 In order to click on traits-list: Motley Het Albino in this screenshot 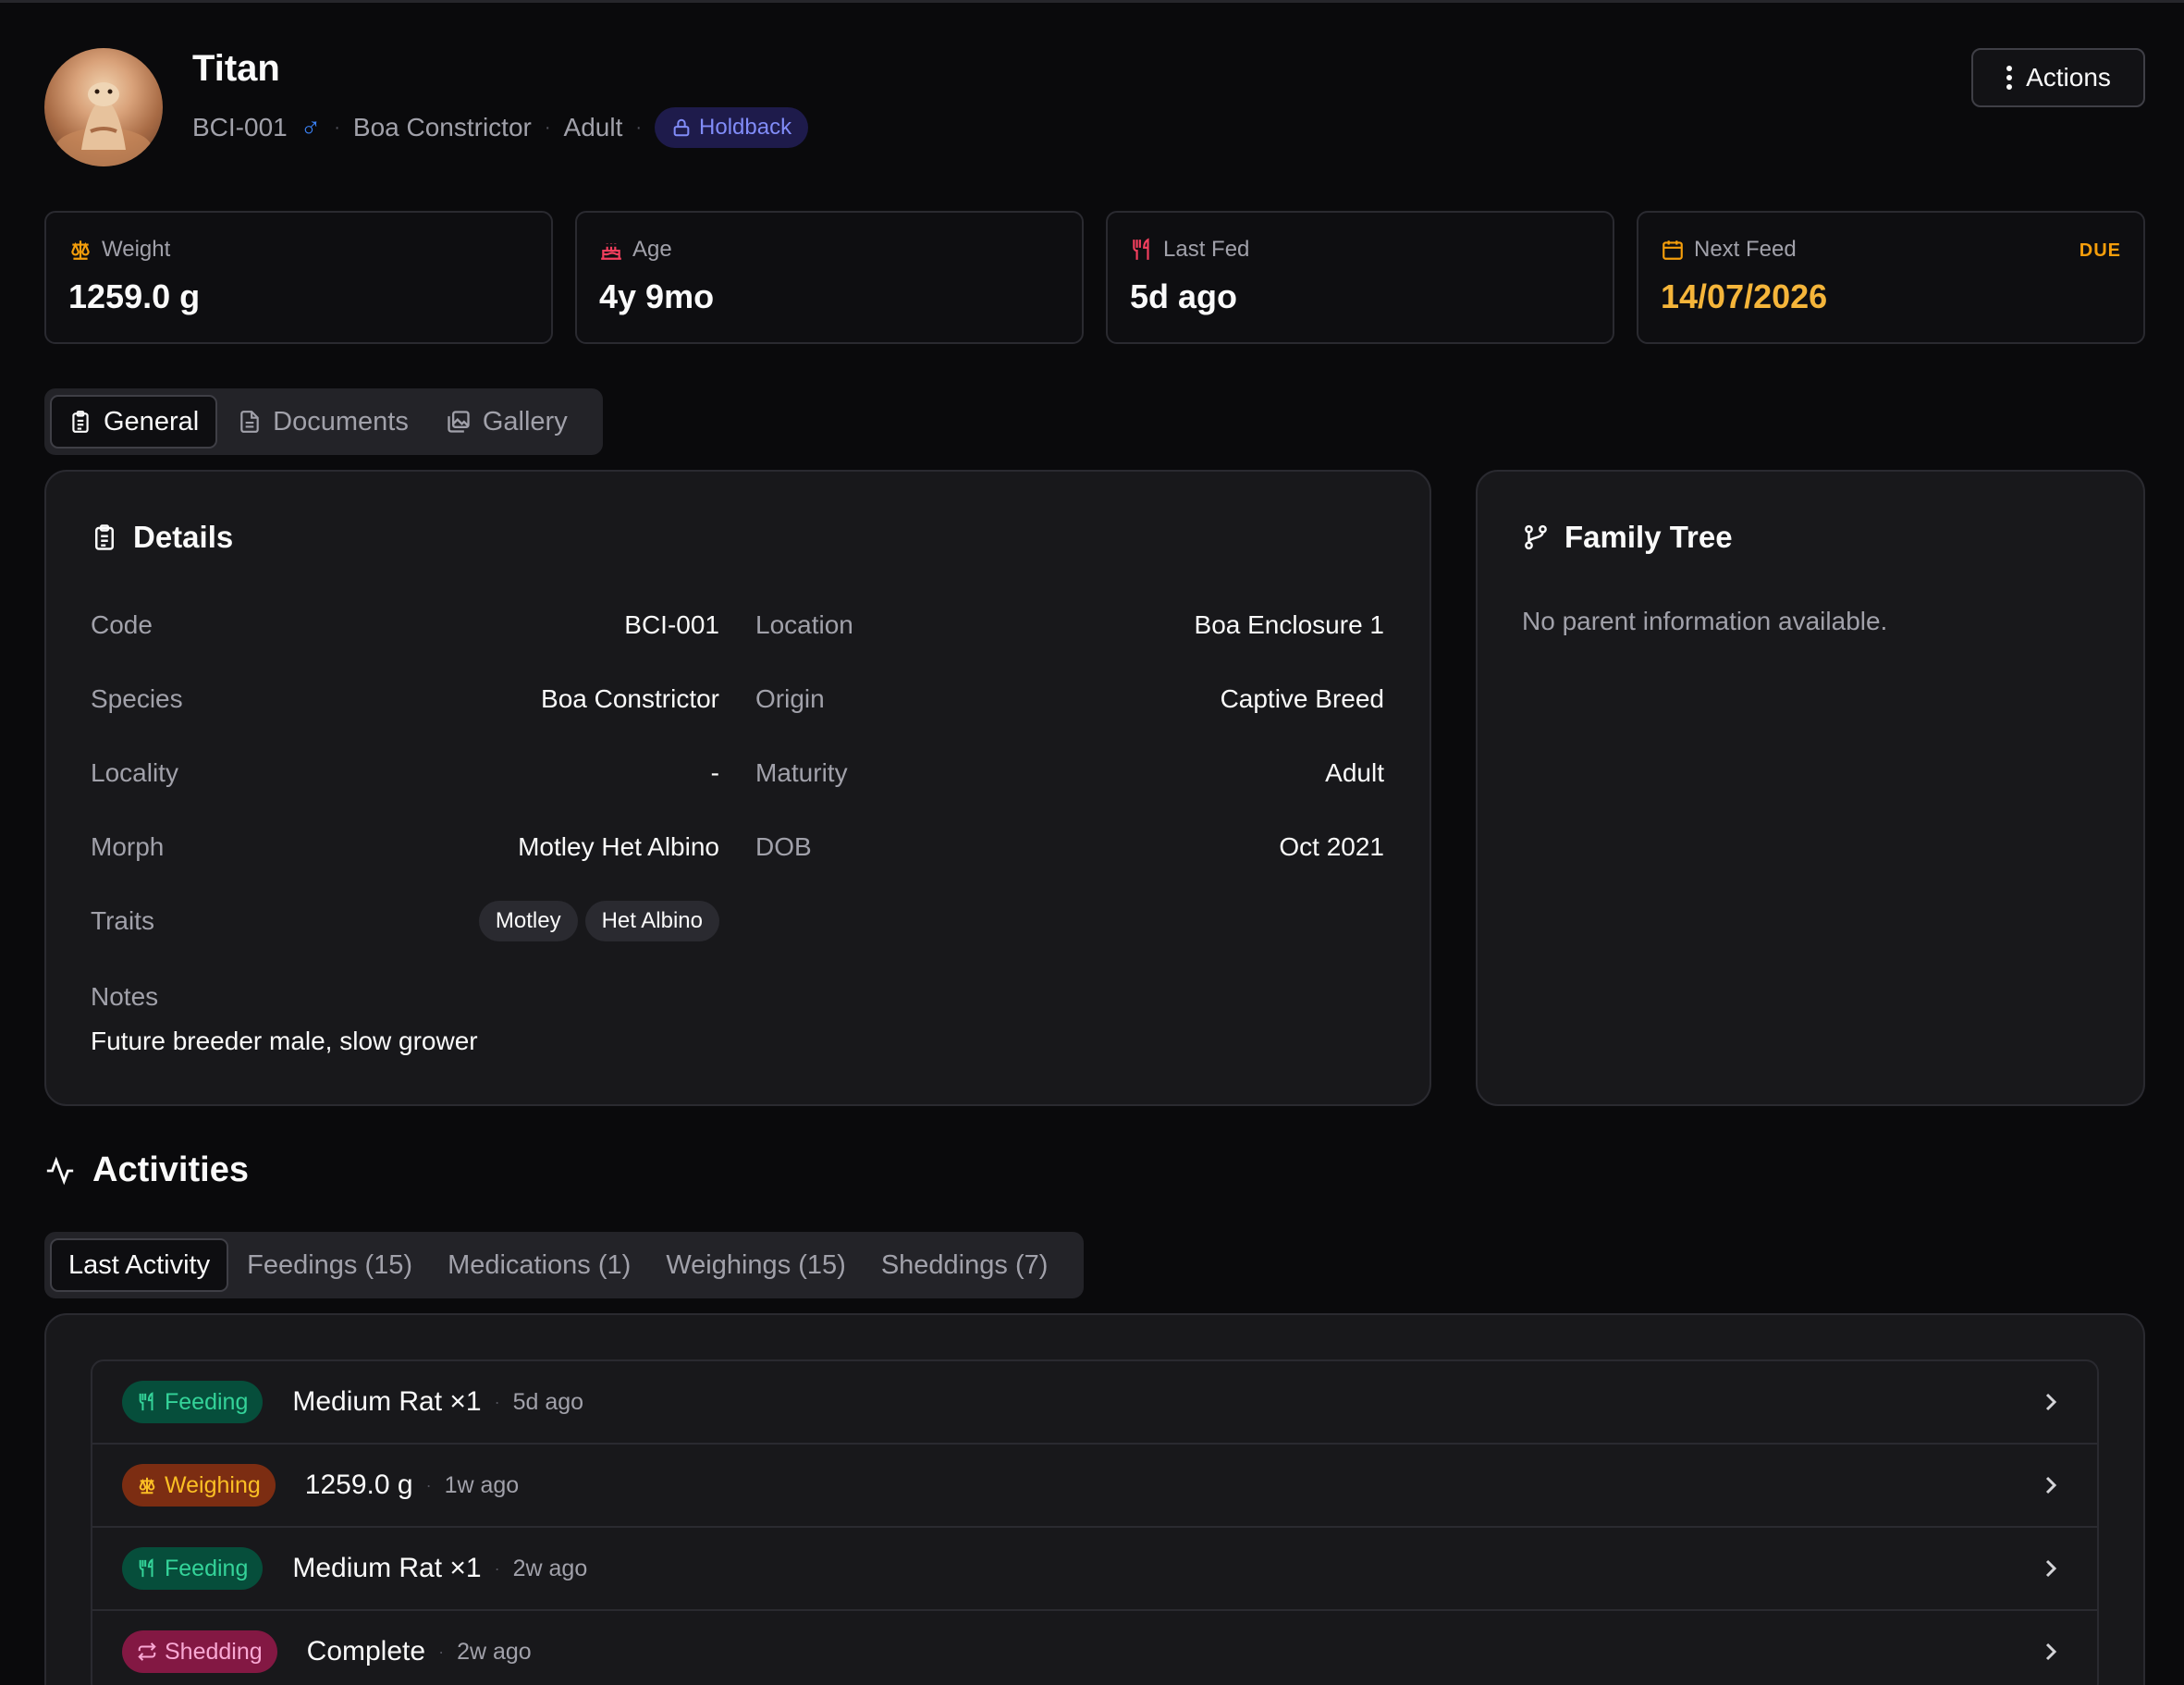, I will do `click(595, 921)`.